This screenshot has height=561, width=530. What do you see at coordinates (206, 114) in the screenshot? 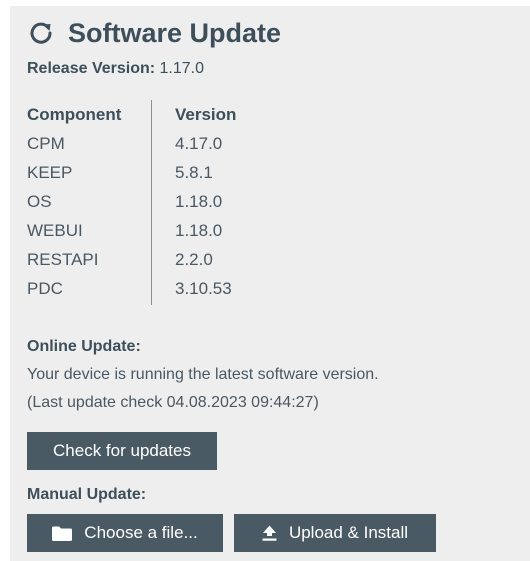
I see `version-header: Version` at bounding box center [206, 114].